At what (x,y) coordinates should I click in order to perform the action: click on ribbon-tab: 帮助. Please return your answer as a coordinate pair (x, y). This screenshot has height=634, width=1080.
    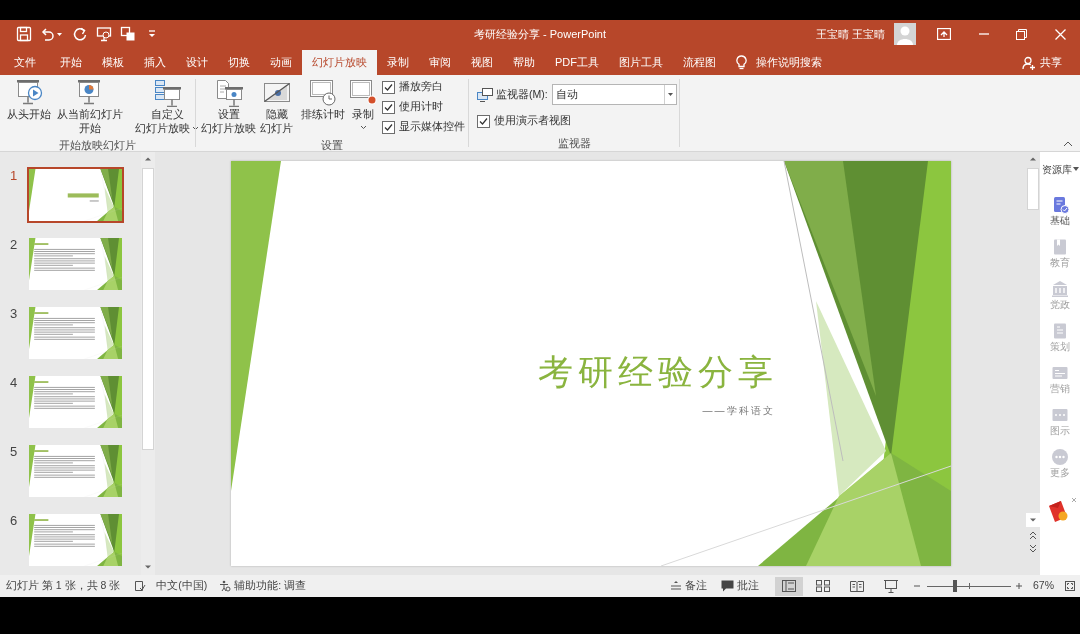
    Looking at the image, I should click on (524, 62).